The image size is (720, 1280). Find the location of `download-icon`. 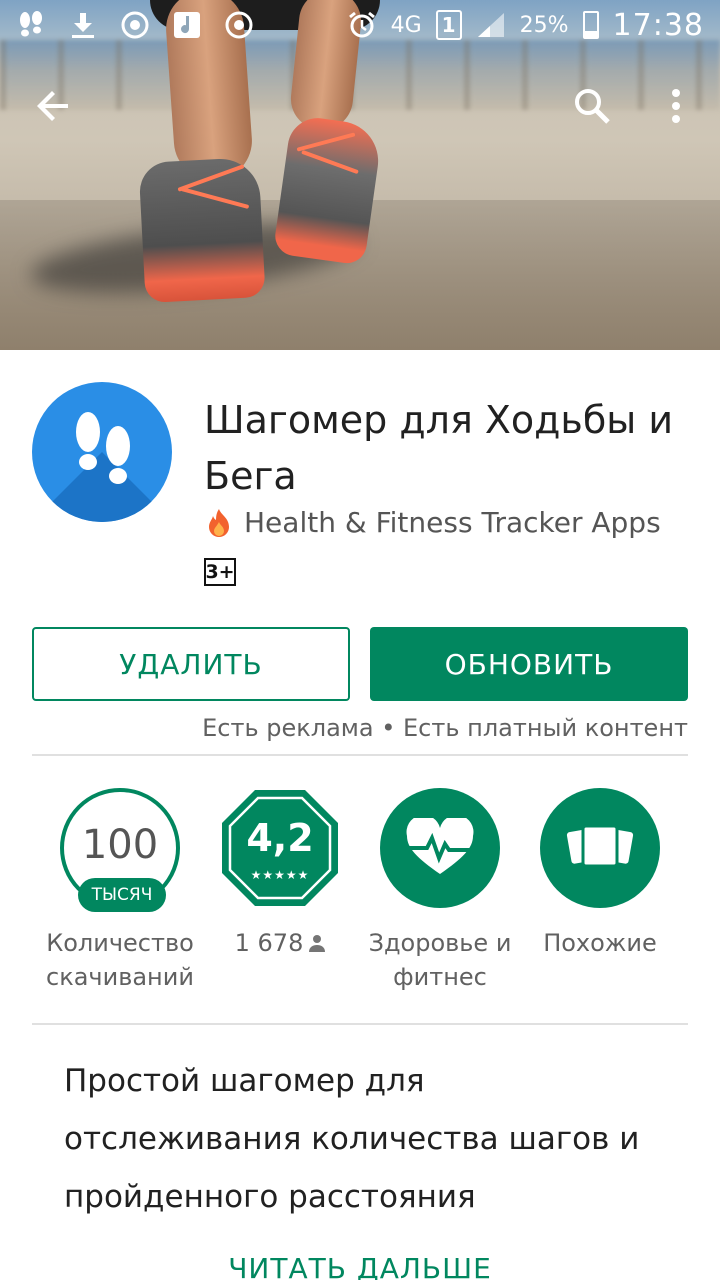

download-icon is located at coordinates (83, 25).